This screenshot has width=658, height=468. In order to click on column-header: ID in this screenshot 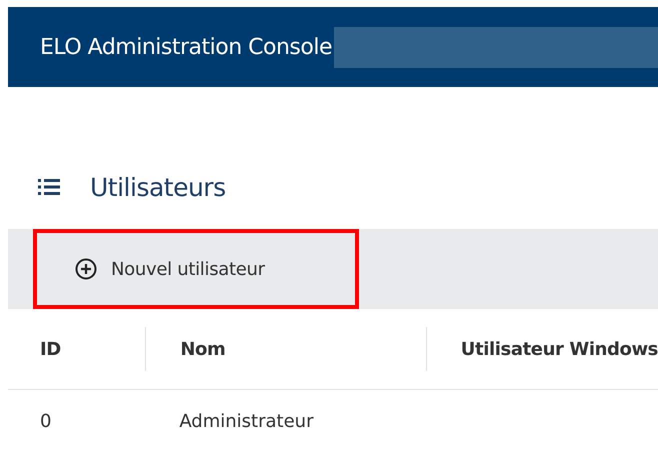, I will do `click(50, 349)`.